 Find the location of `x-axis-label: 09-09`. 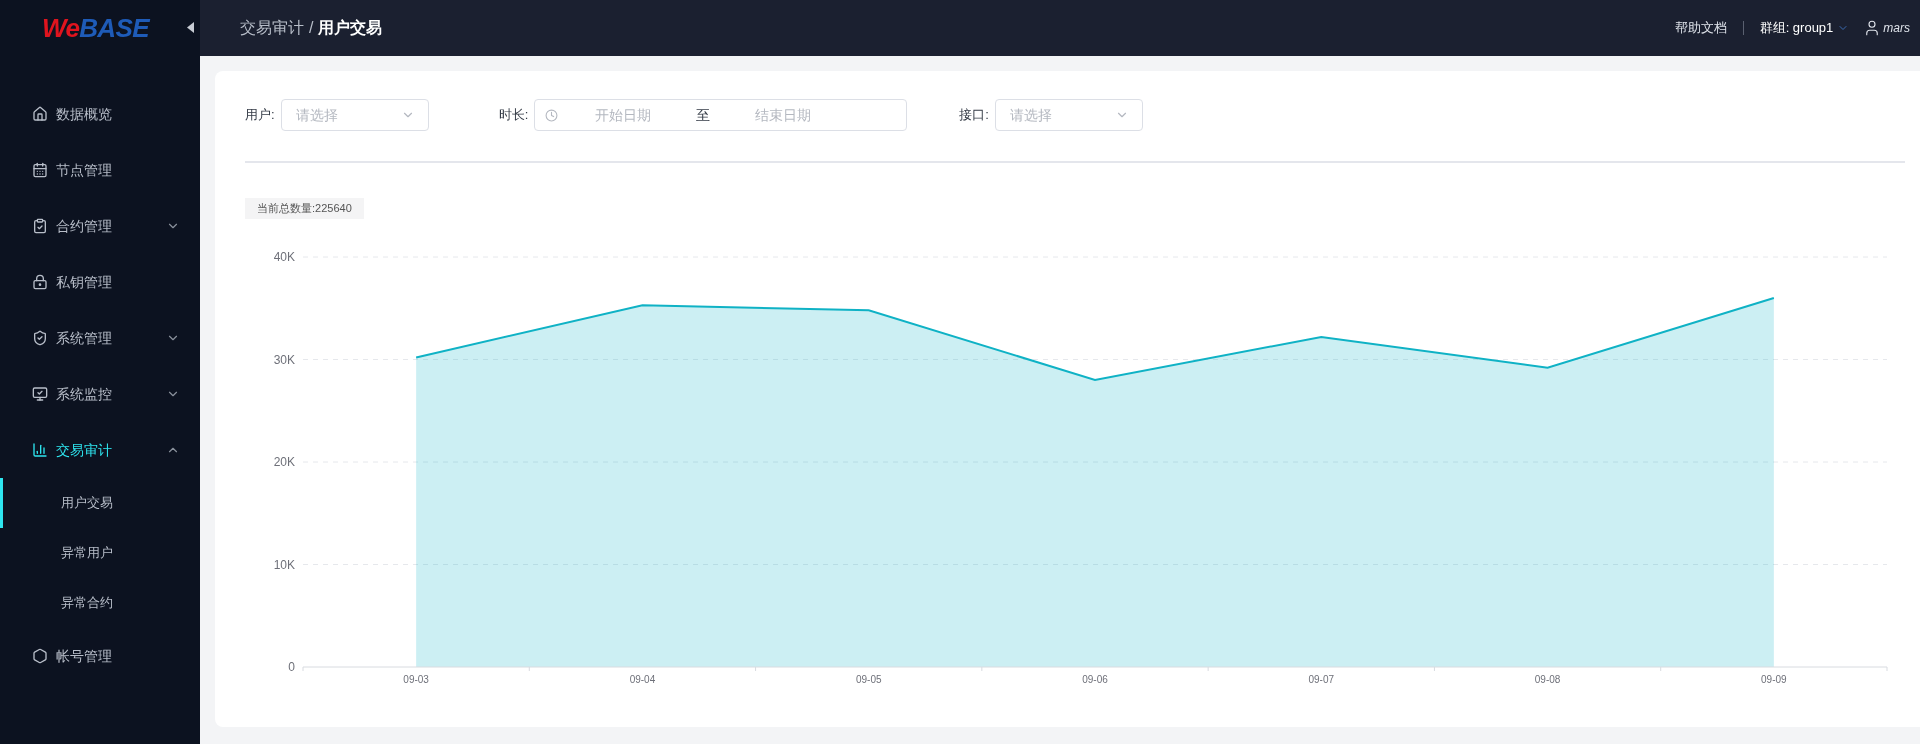

x-axis-label: 09-09 is located at coordinates (1774, 679).